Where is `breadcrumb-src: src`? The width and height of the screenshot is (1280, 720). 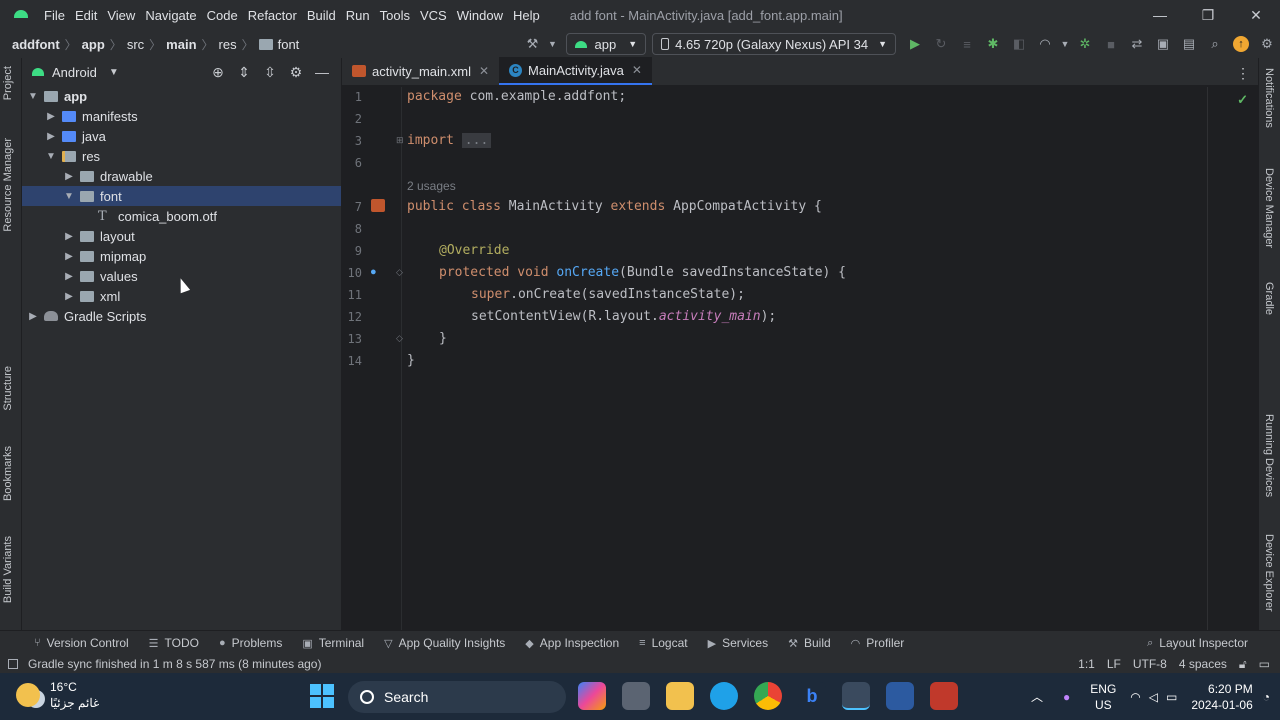
breadcrumb-src: src is located at coordinates (135, 44).